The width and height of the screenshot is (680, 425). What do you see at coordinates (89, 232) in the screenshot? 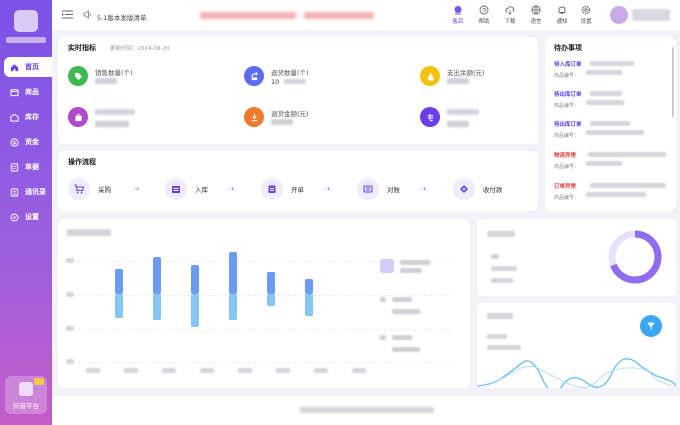
I see `chart-title` at bounding box center [89, 232].